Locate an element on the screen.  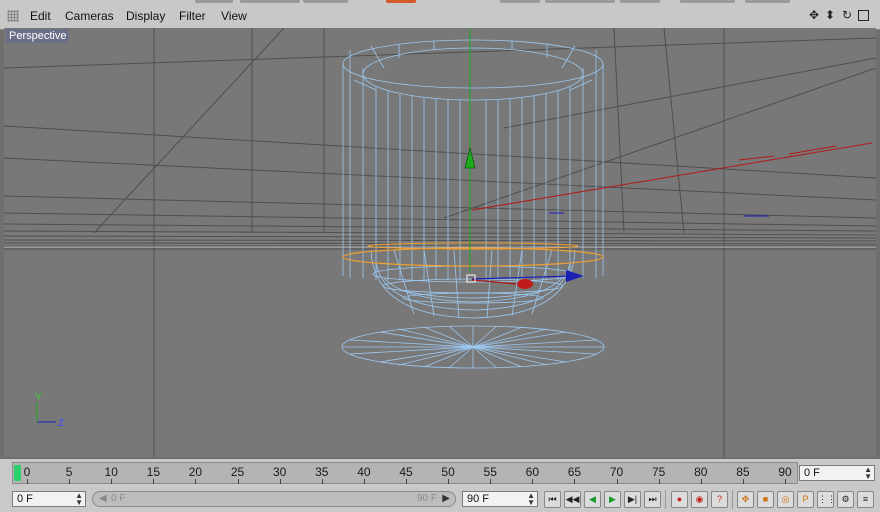
key-scale-button: ■ is located at coordinates (765, 499).